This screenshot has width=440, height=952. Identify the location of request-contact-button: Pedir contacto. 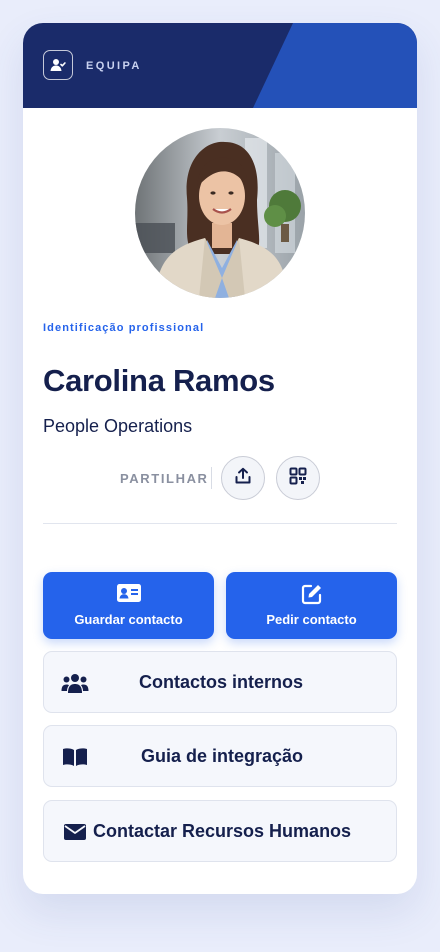
(311, 605).